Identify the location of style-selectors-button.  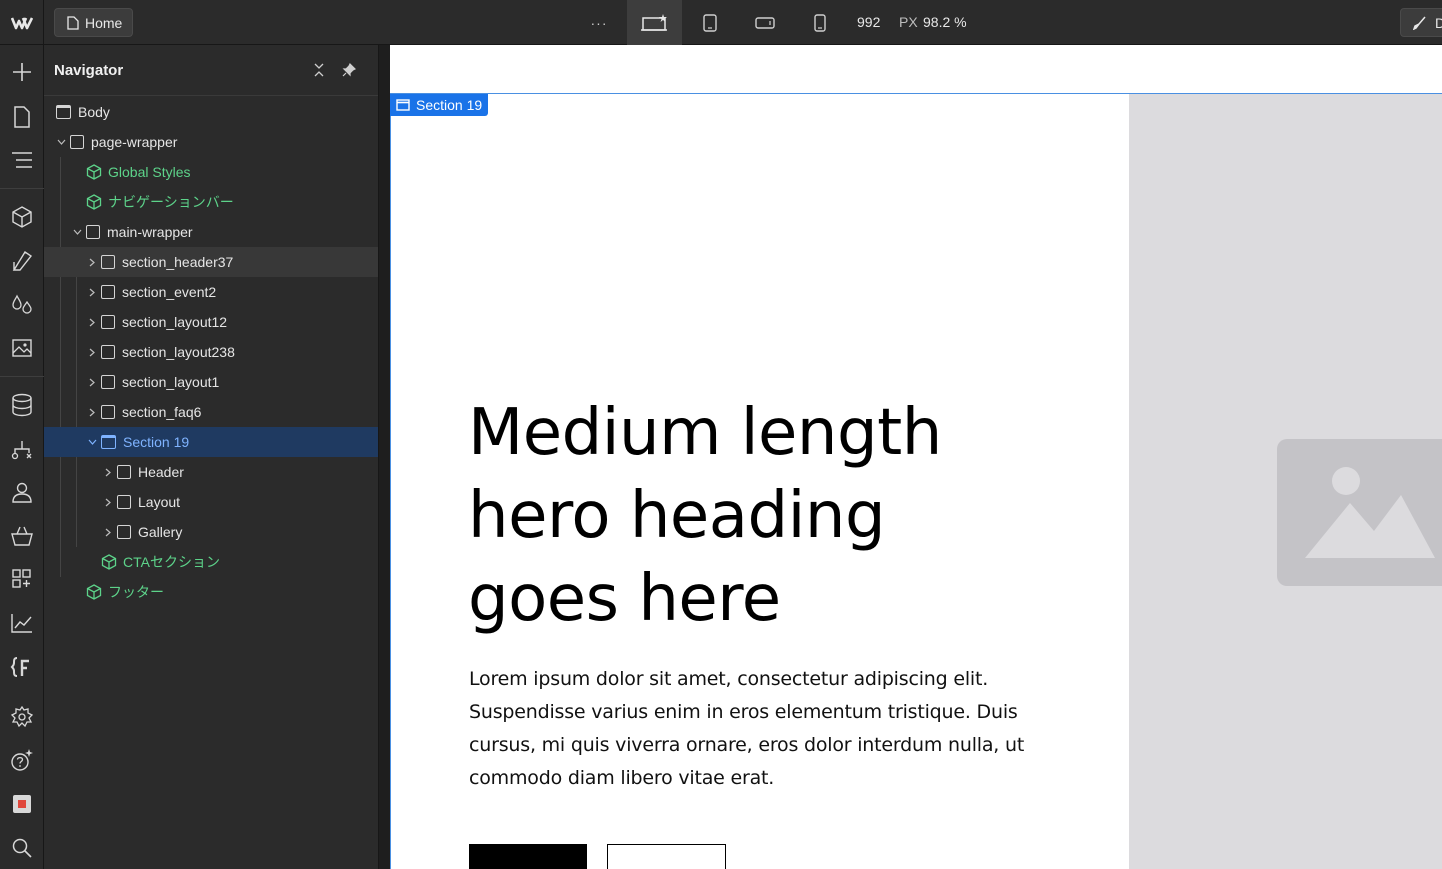
(22, 261).